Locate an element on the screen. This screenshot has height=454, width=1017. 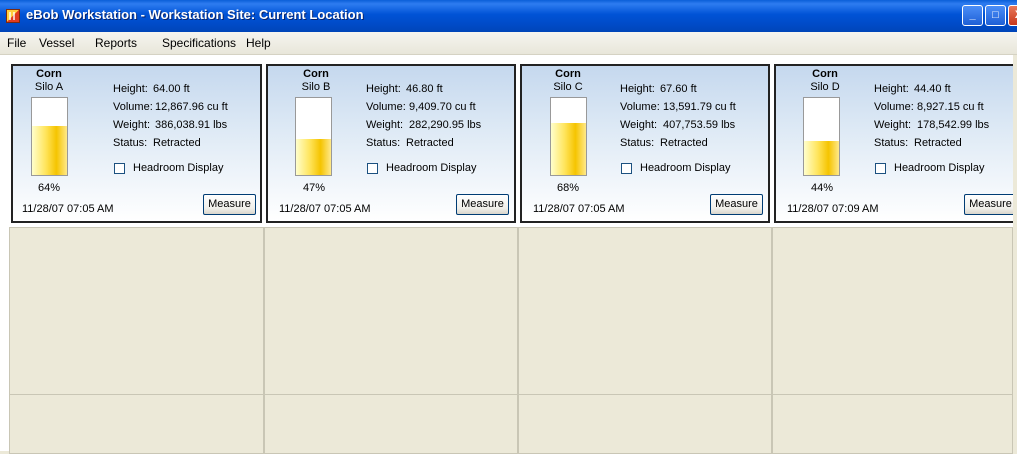
weight-value: 407,753.59 lbs is located at coordinates (699, 125).